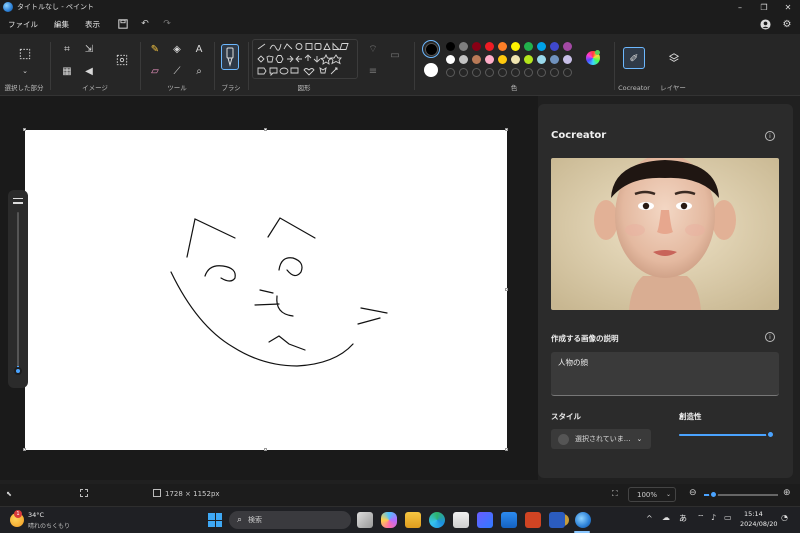 The image size is (800, 533). Describe the element at coordinates (666, 517) in the screenshot. I see `onedrive-icon: ☁` at that location.